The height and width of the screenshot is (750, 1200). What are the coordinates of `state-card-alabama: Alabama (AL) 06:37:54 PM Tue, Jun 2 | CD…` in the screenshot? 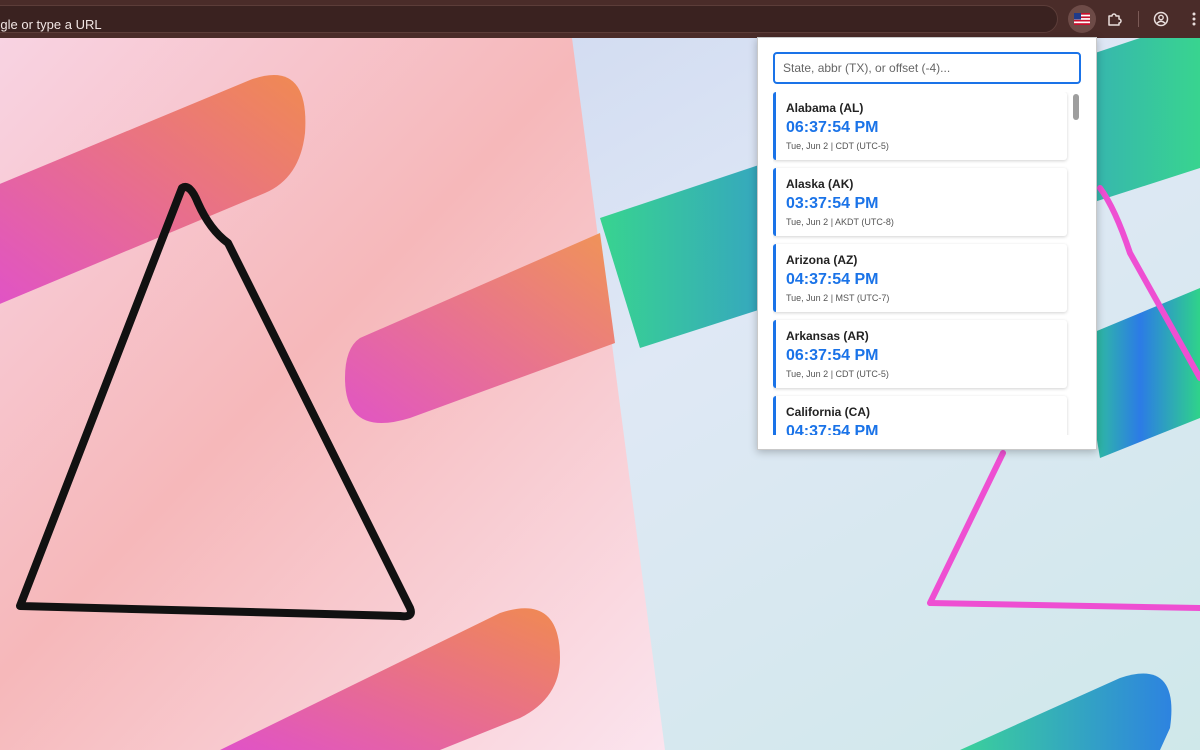 It's located at (920, 126).